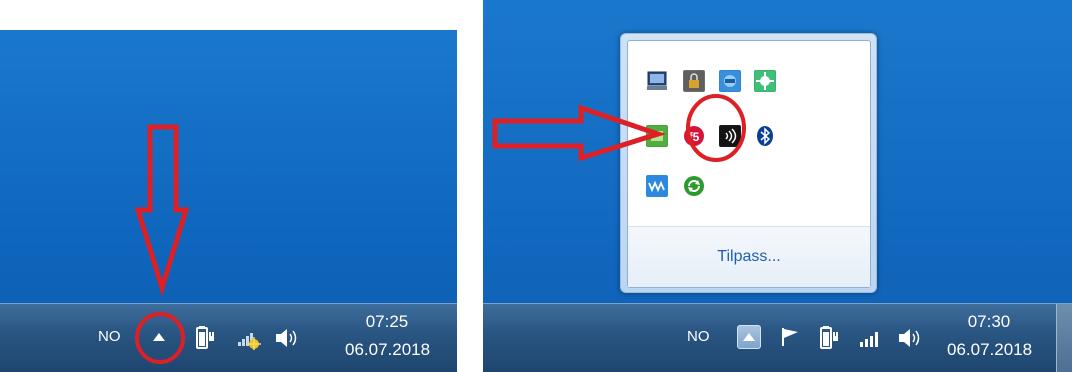  I want to click on bluetooth-icon, so click(765, 136).